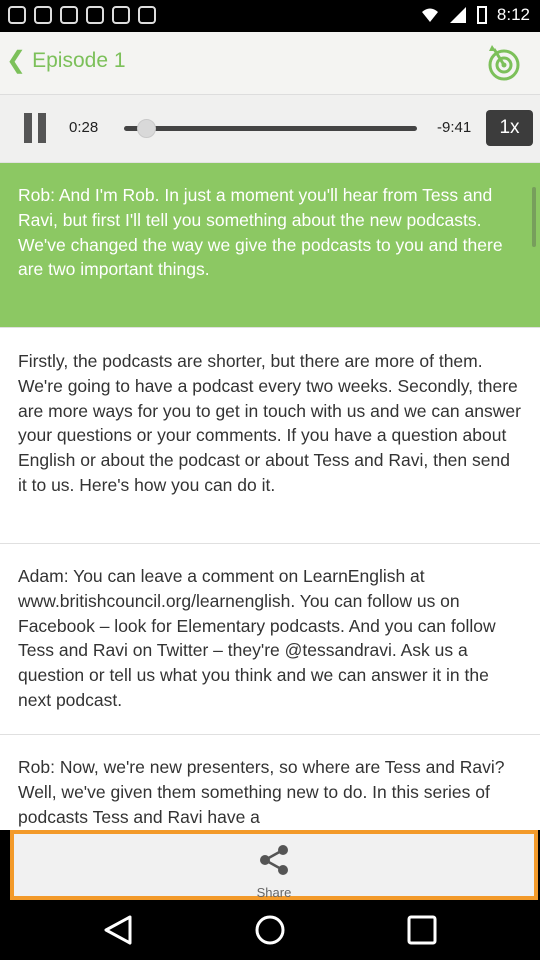  Describe the element at coordinates (270, 16) in the screenshot. I see `status-bar: 8:12` at that location.